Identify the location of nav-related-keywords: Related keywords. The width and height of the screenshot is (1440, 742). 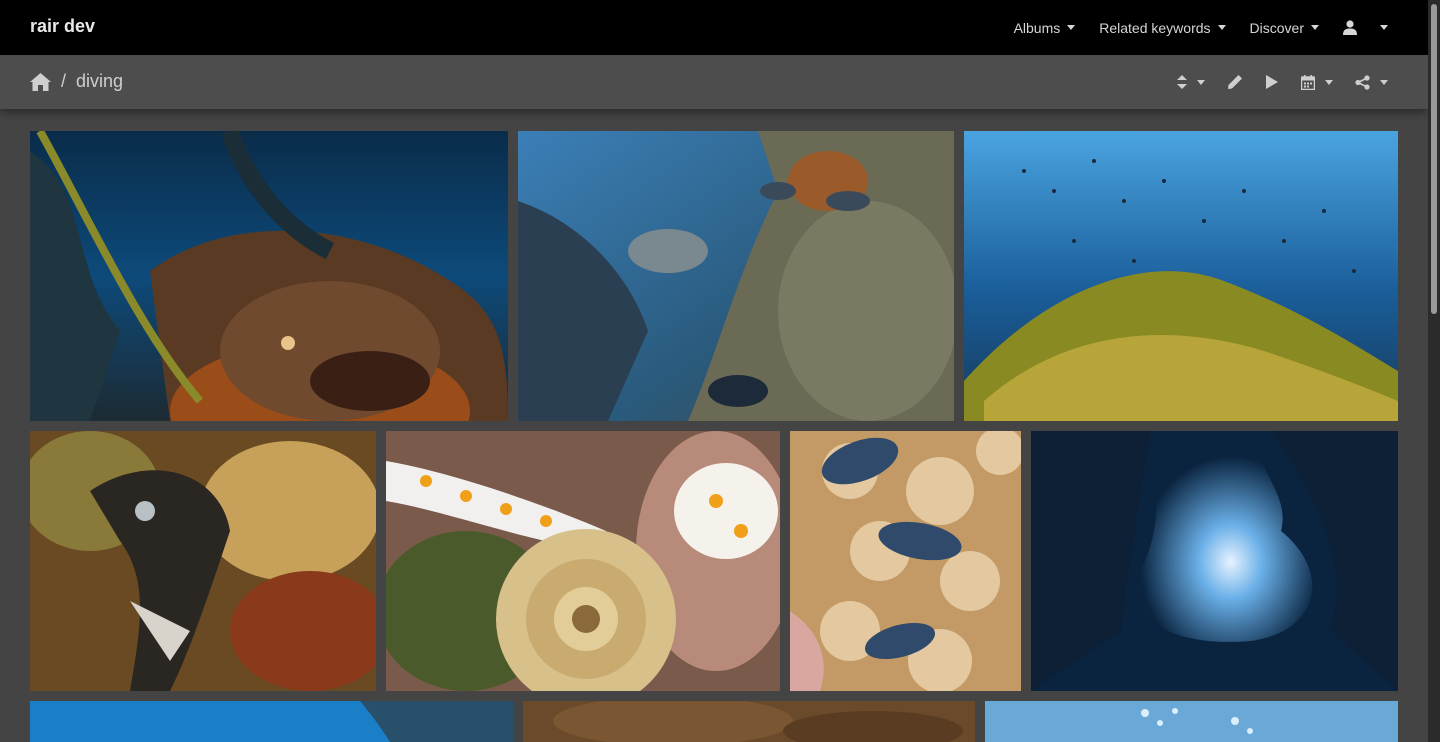
(1162, 27).